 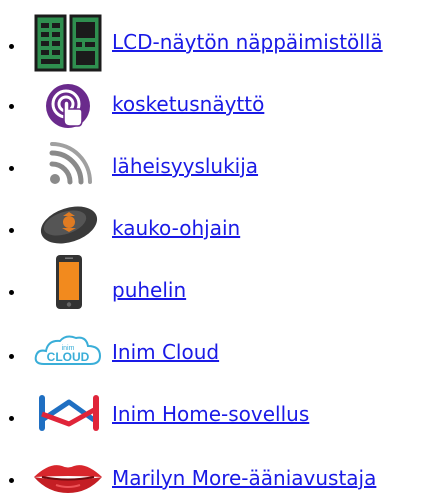 I want to click on list-item: puhelin, so click(x=218, y=278).